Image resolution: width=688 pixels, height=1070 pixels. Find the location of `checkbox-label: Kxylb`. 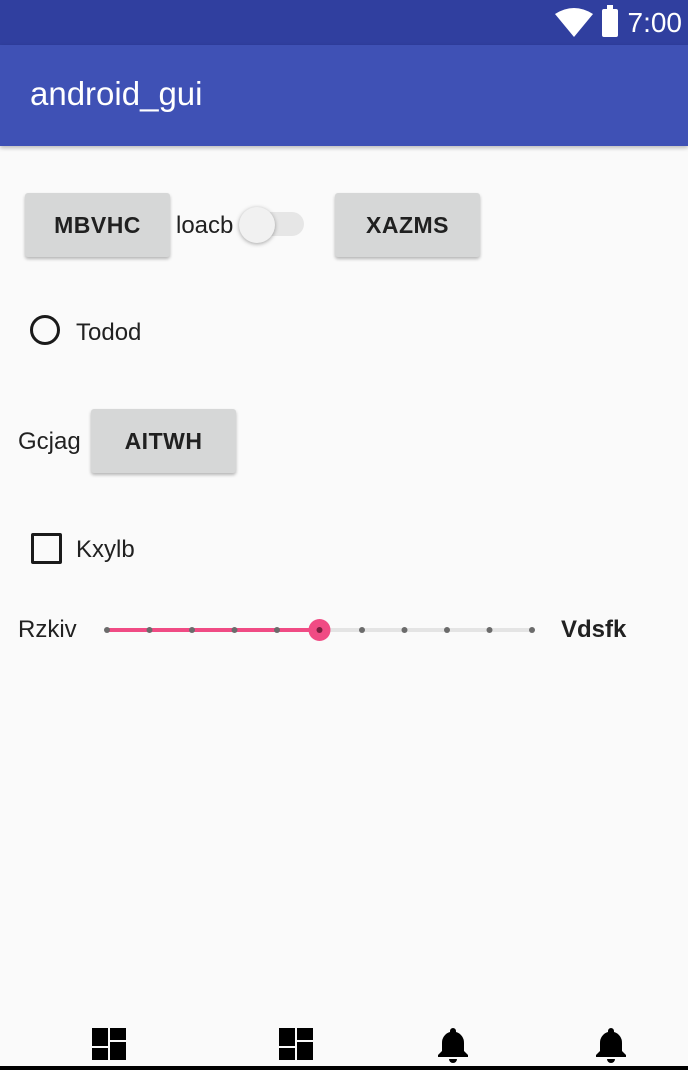

checkbox-label: Kxylb is located at coordinates (105, 550).